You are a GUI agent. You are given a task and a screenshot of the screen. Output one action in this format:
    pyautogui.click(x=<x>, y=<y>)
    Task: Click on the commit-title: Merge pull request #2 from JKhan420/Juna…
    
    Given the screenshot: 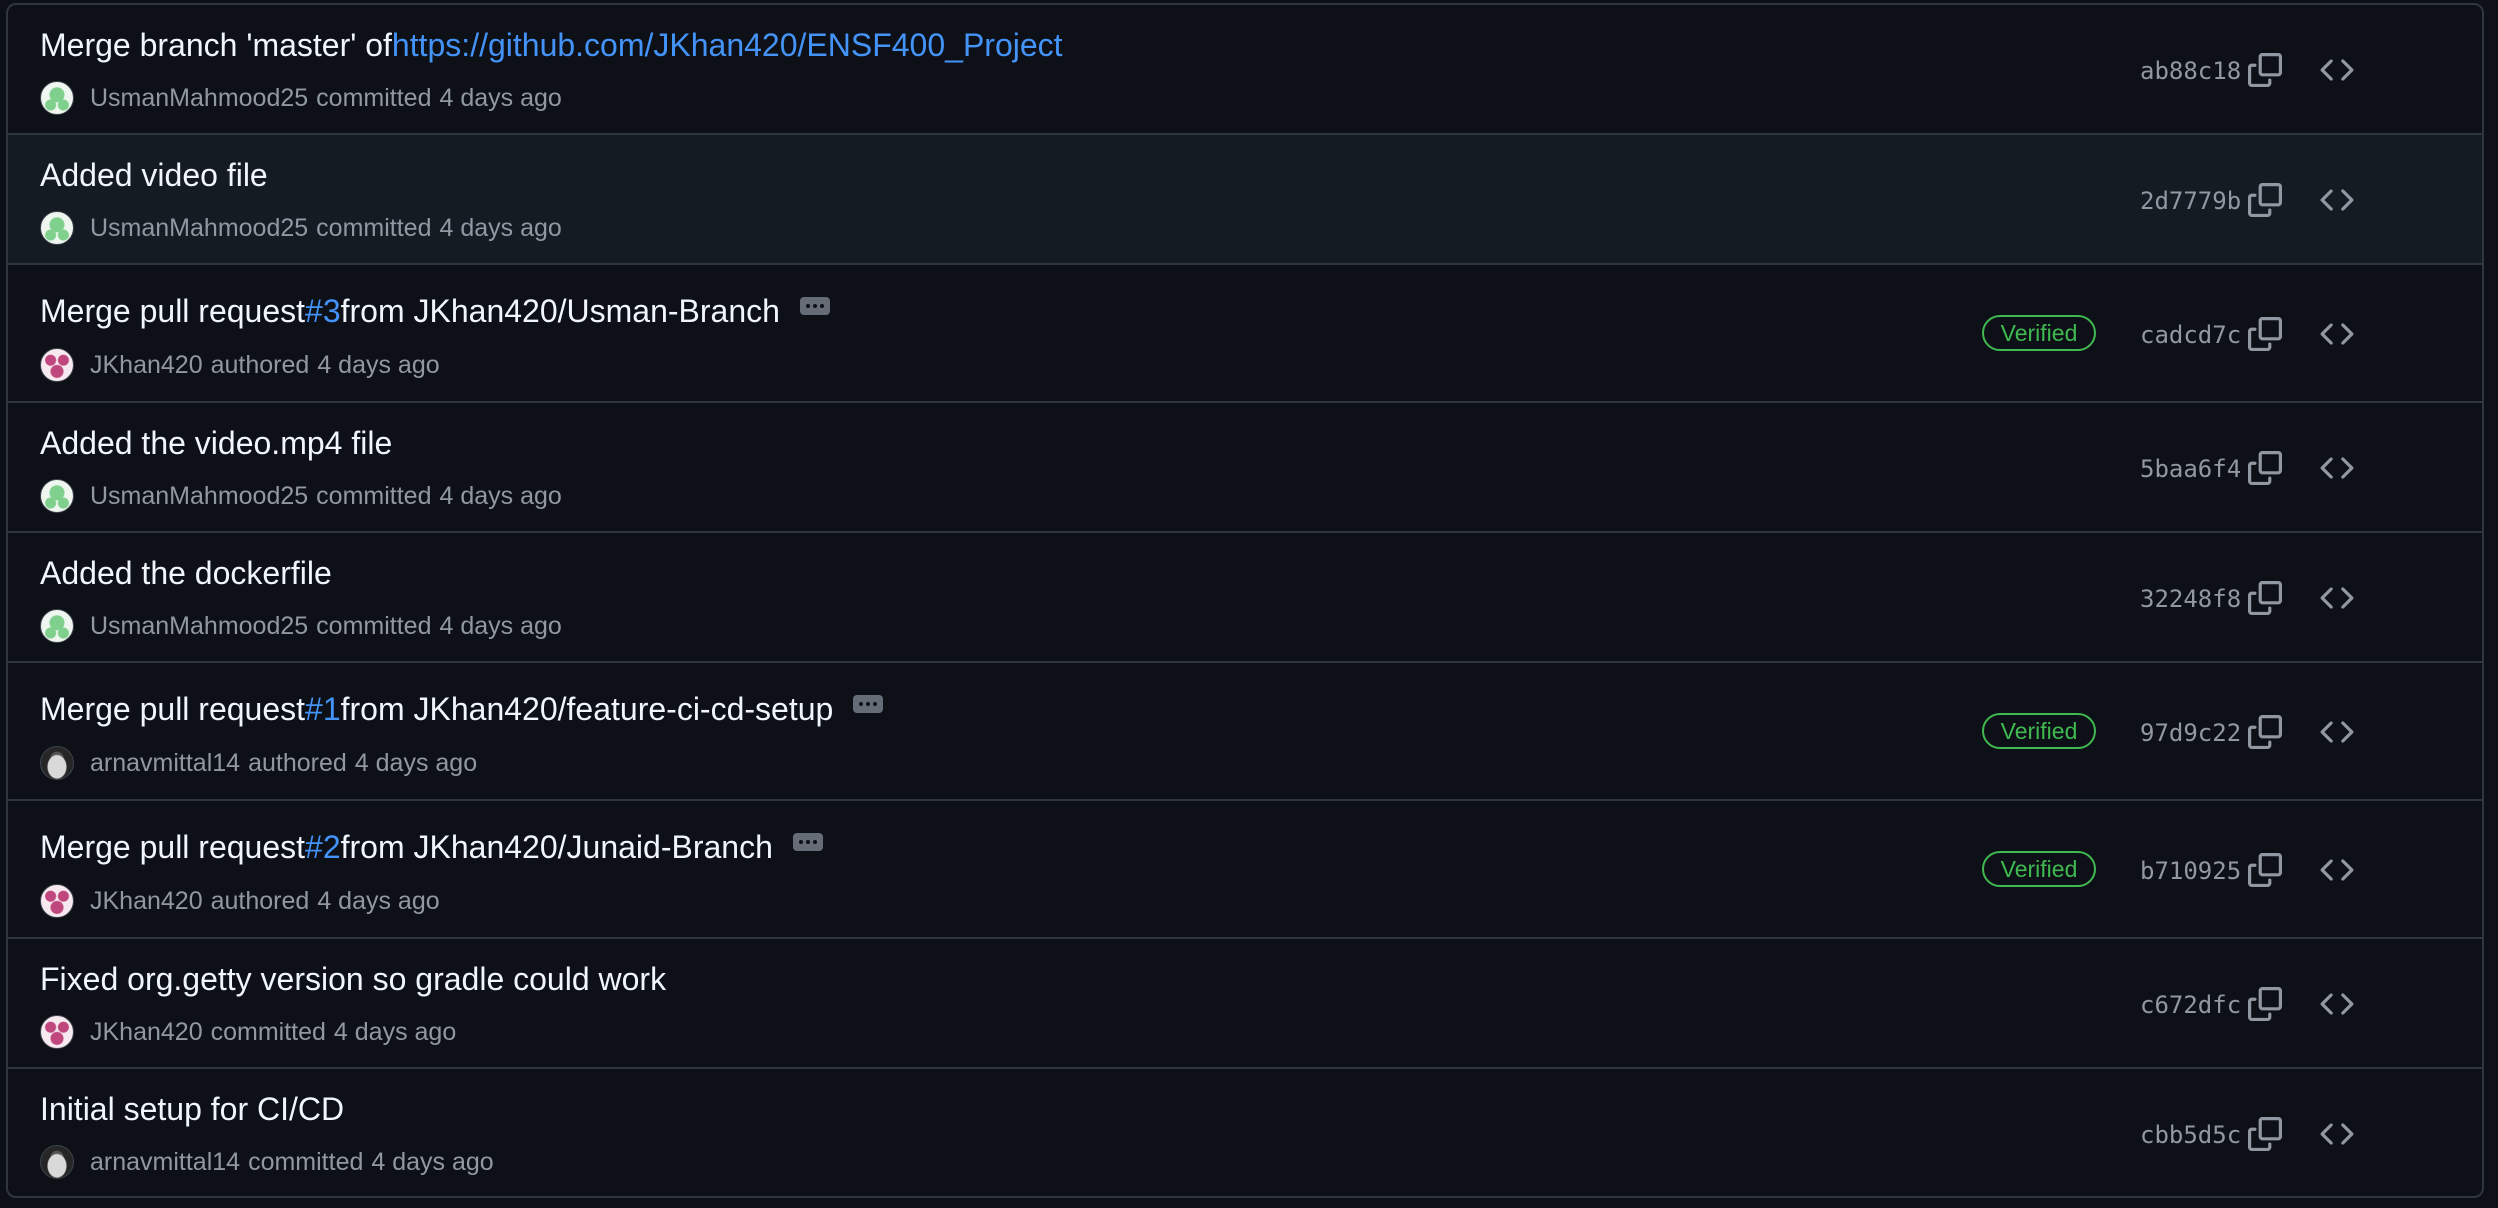 What is the action you would take?
    pyautogui.click(x=431, y=847)
    